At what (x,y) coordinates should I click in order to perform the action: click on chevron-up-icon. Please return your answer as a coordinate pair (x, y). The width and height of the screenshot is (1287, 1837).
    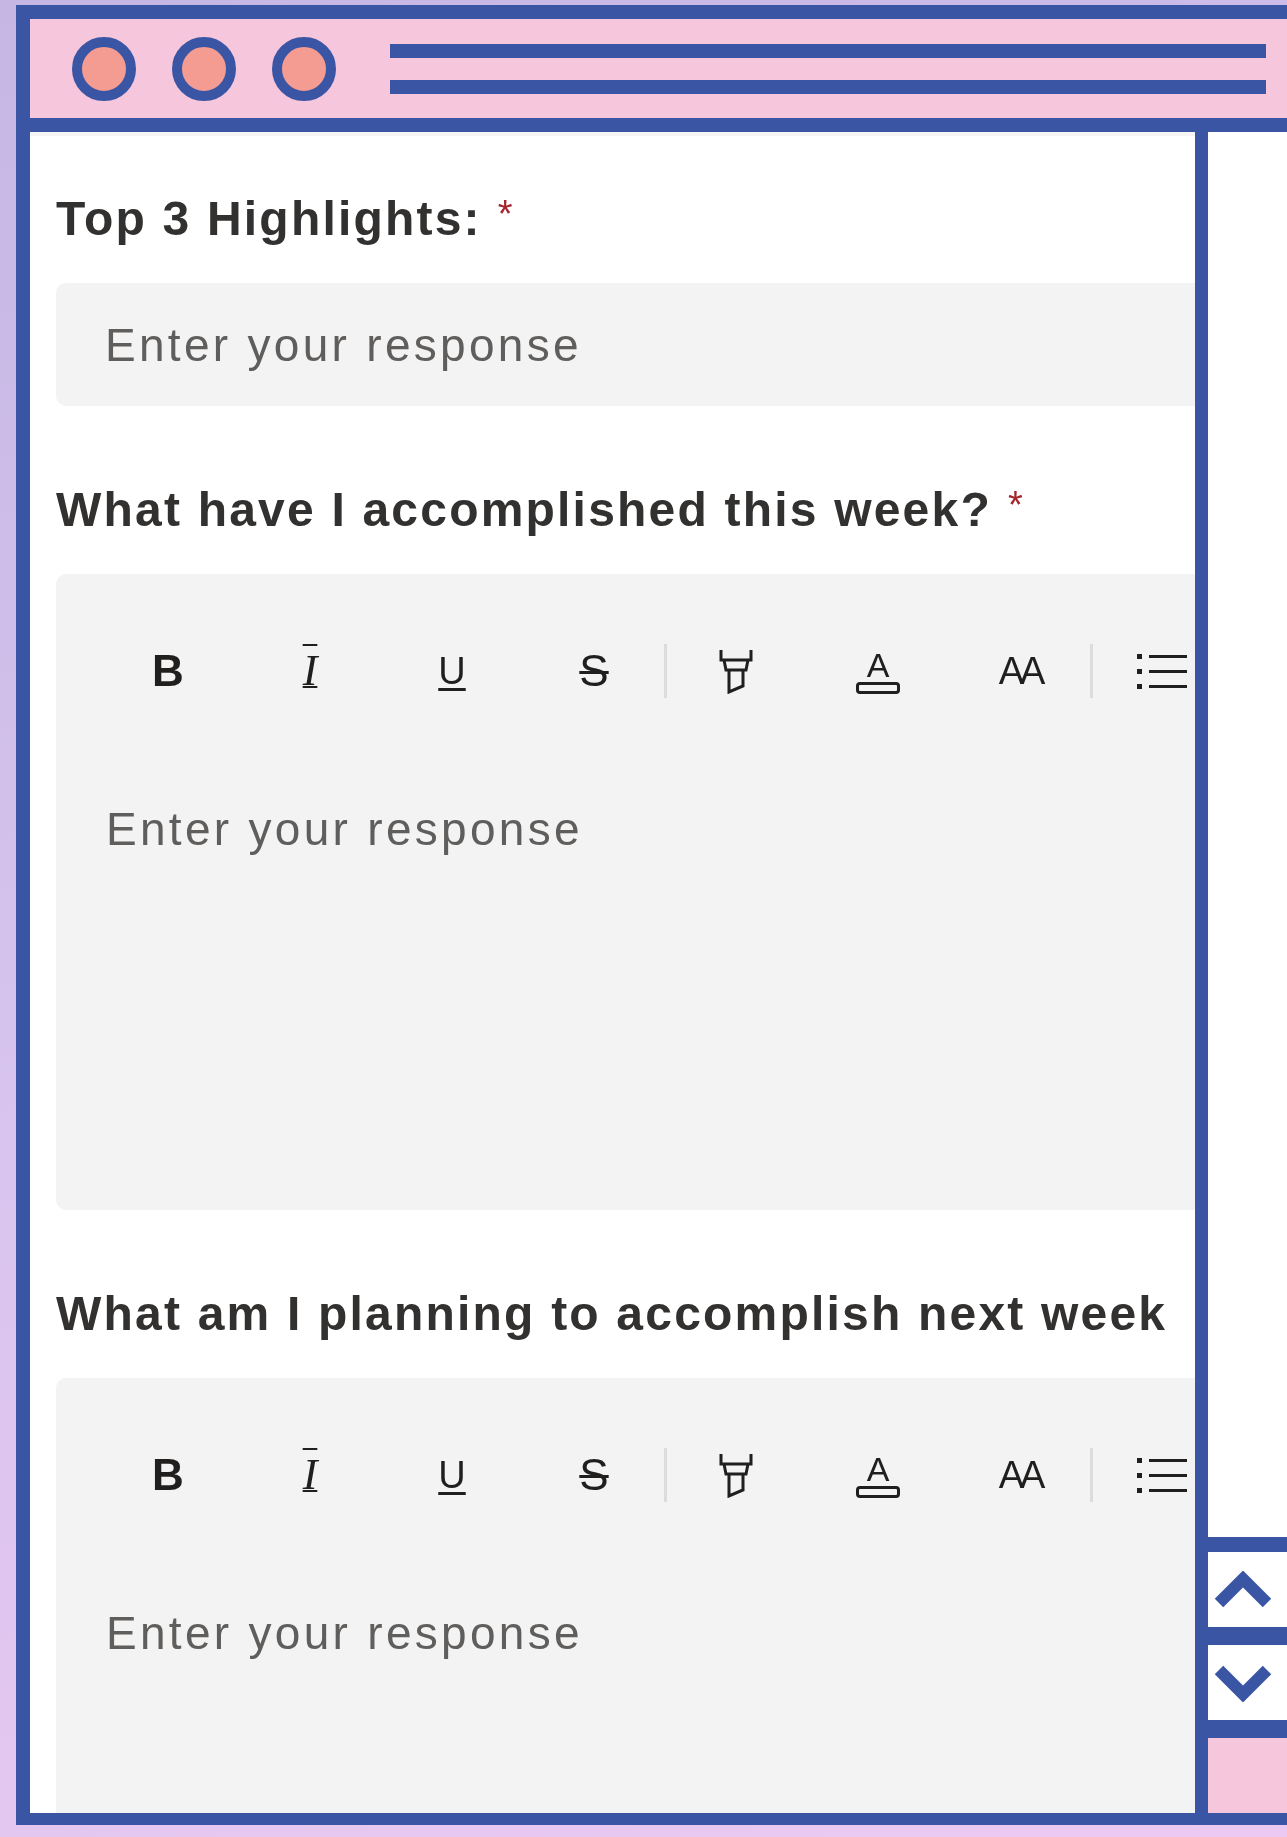
    Looking at the image, I should click on (1242, 1589).